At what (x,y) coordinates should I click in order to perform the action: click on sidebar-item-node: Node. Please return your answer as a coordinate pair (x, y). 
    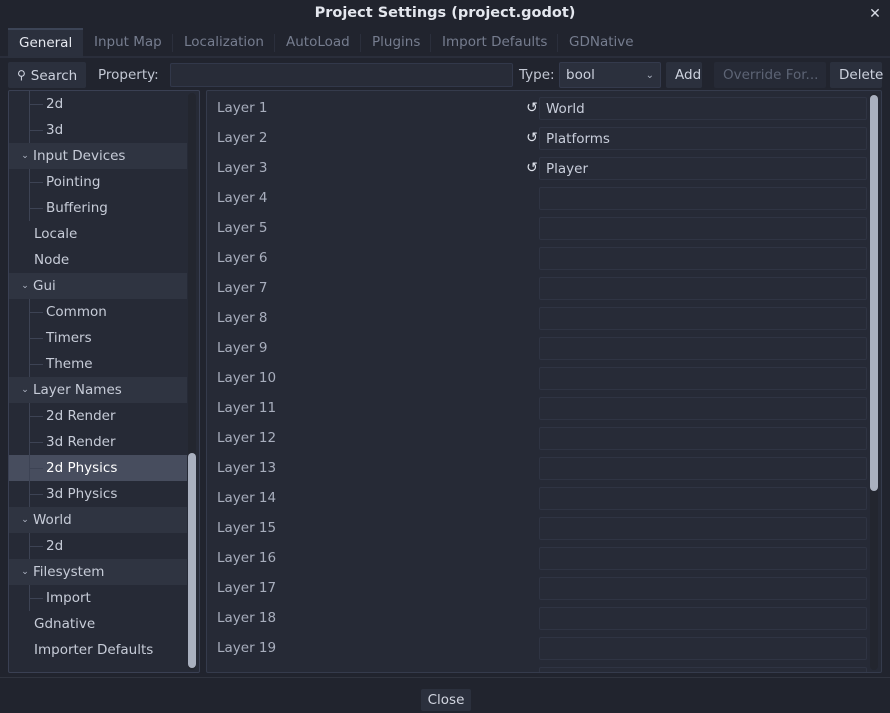
    Looking at the image, I should click on (98, 260).